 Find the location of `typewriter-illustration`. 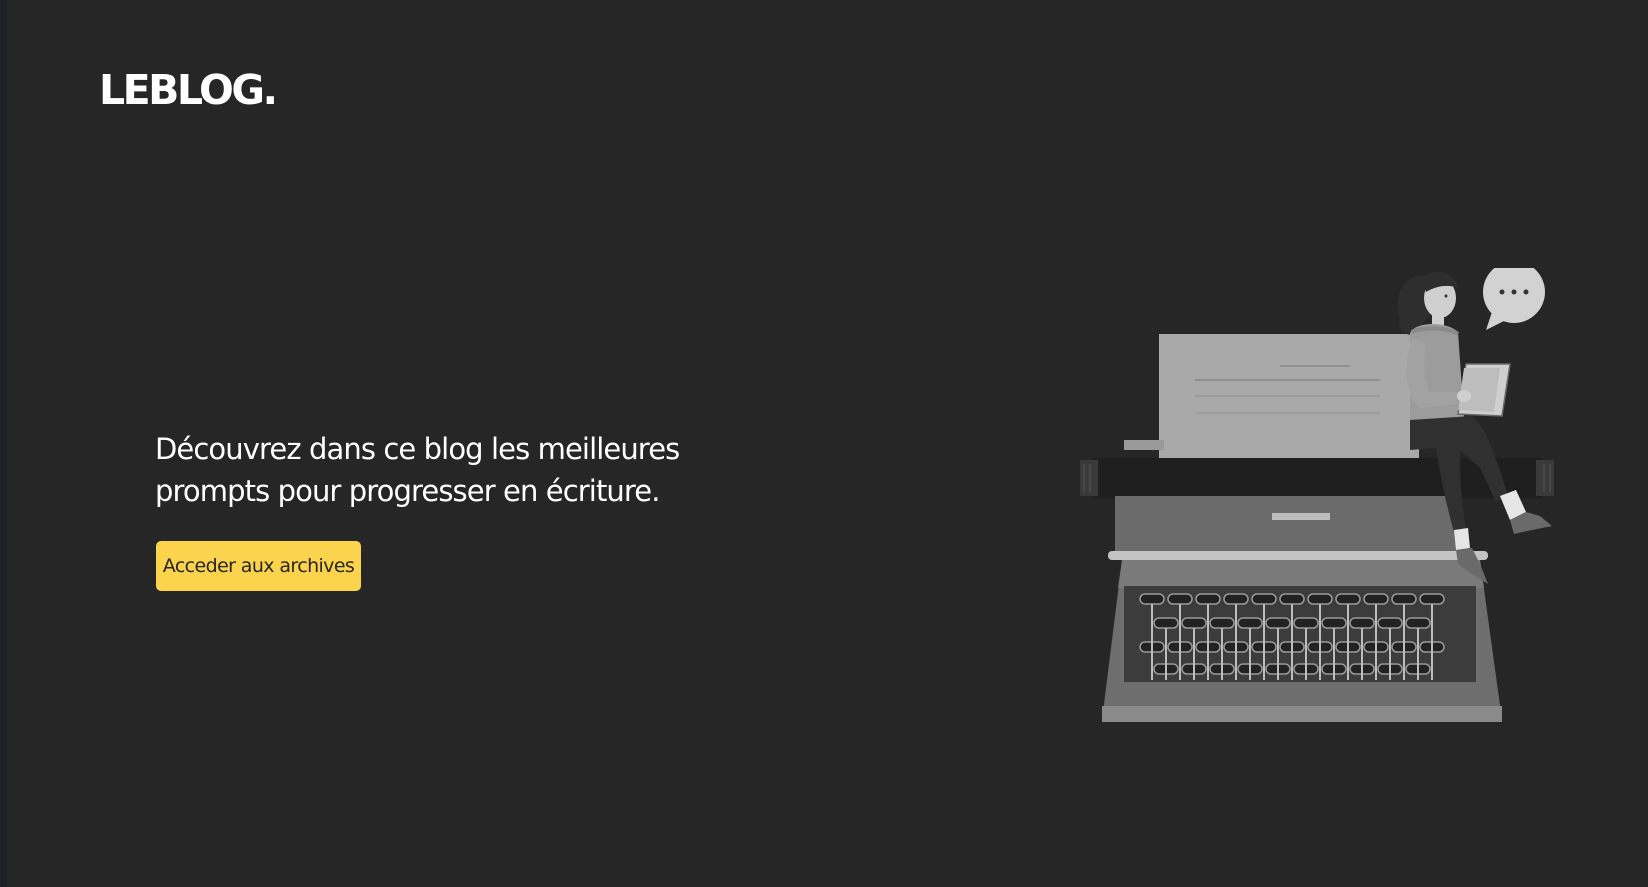

typewriter-illustration is located at coordinates (1317, 495).